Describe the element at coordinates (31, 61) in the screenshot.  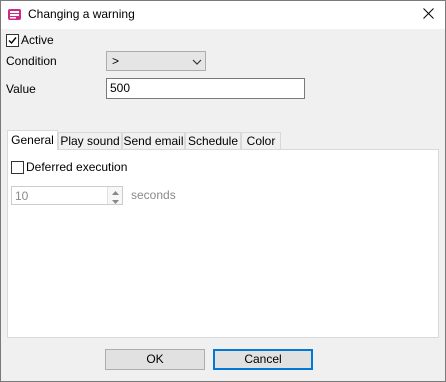
I see `condition-label: Condition` at that location.